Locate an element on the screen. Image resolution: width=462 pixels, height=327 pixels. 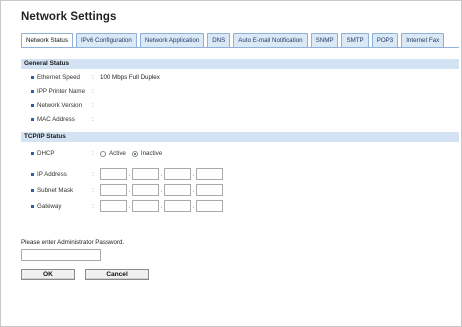
tab-snmp: SNMP is located at coordinates (324, 40).